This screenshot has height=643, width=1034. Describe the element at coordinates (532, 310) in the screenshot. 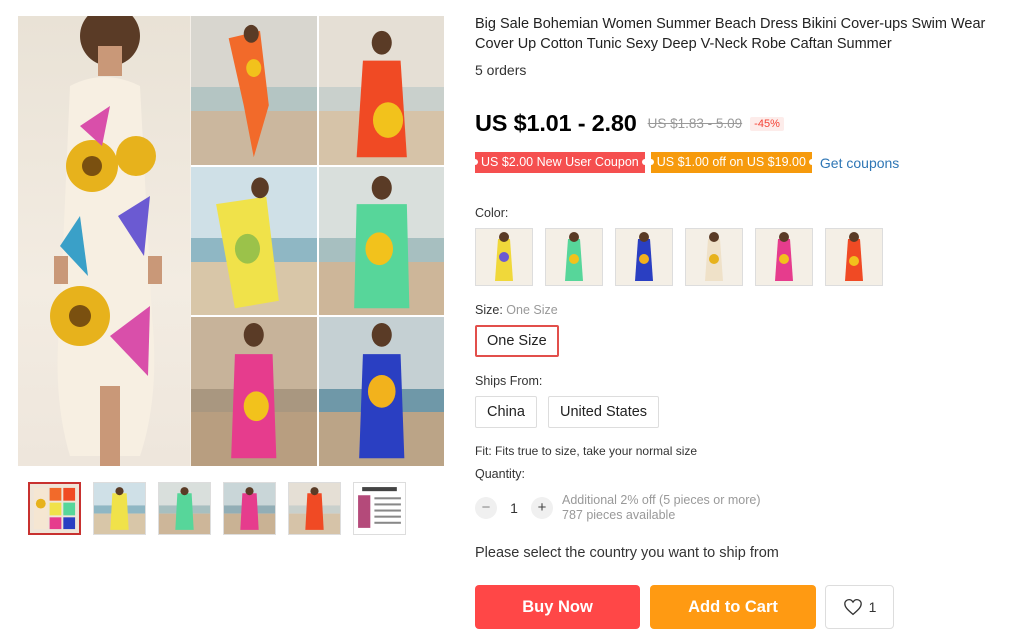

I see `size-selected-value: One Size` at that location.